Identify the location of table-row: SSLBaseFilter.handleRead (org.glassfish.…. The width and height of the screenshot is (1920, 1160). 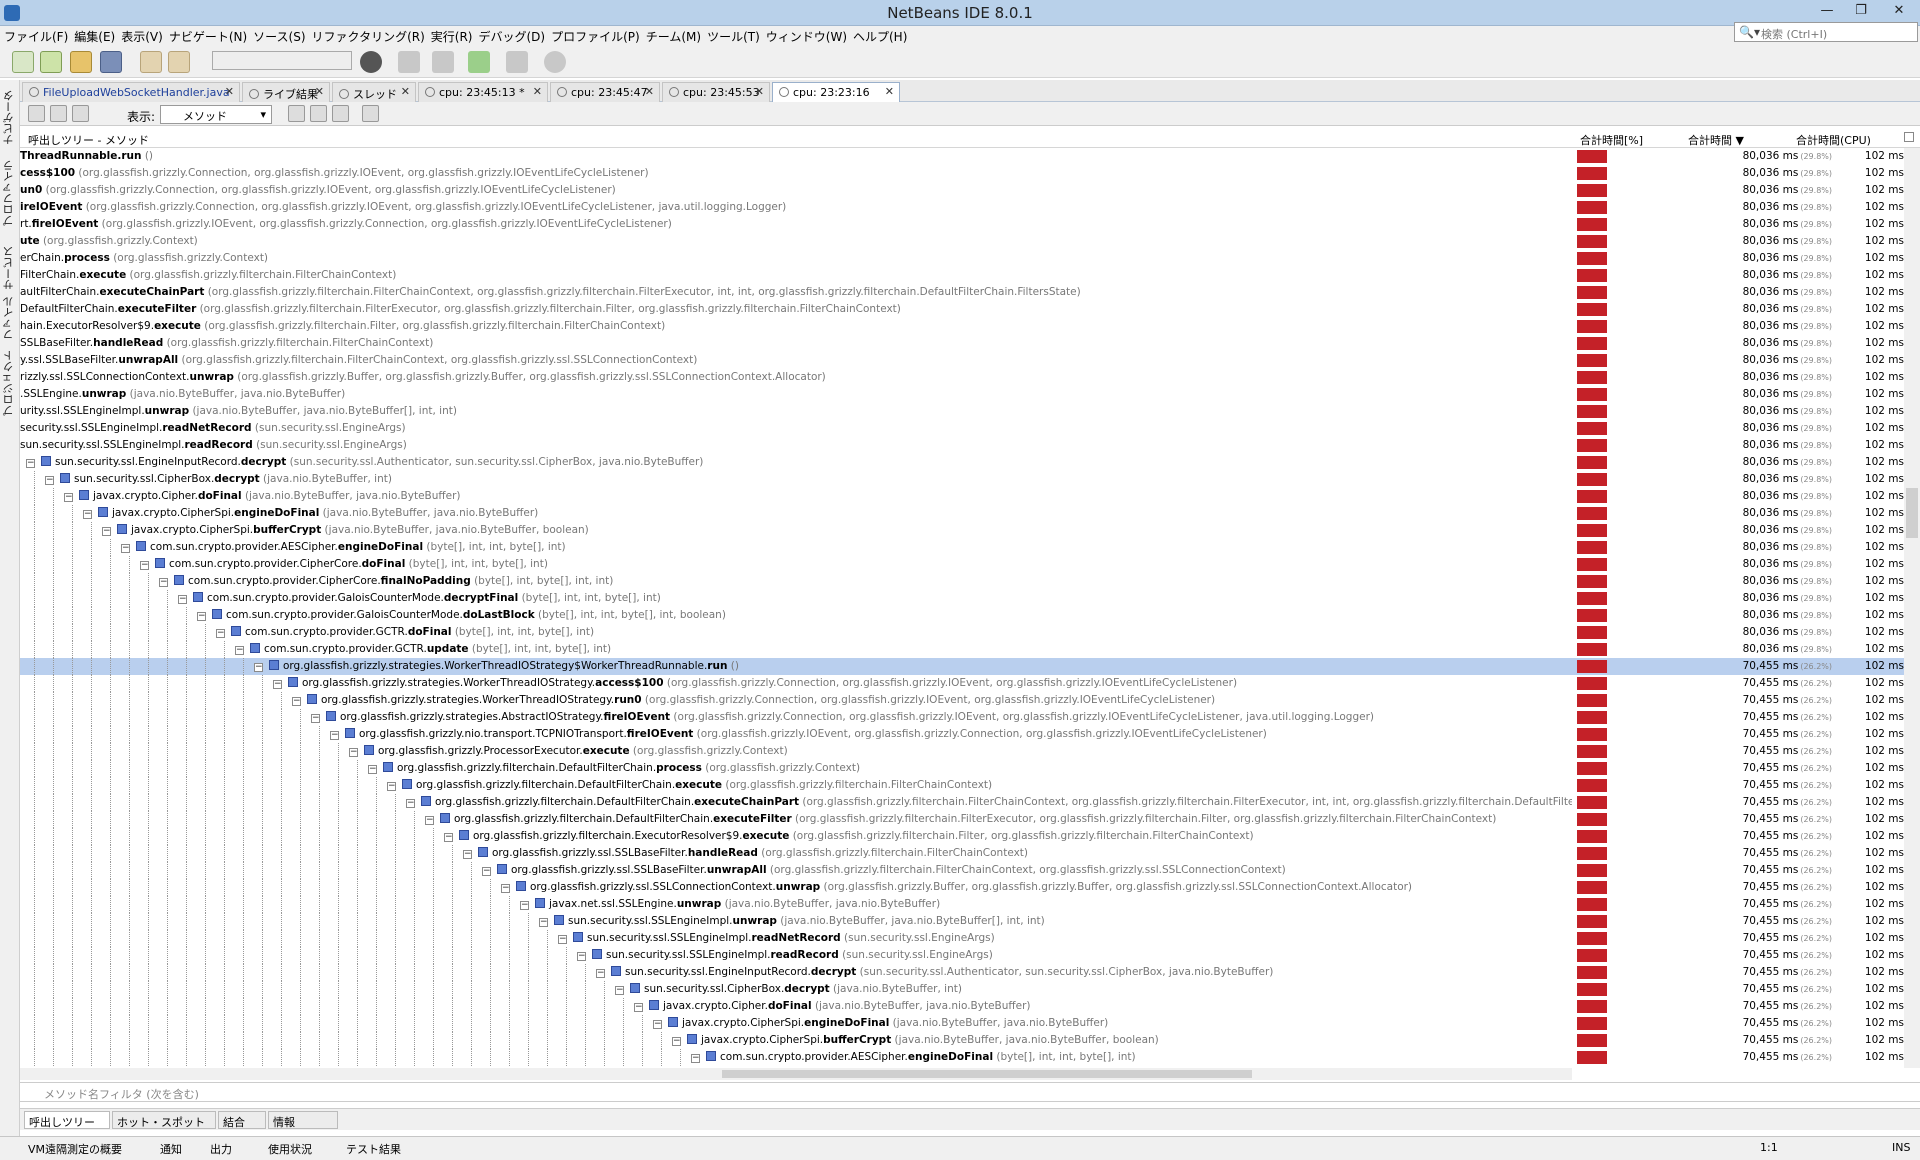
(962, 343).